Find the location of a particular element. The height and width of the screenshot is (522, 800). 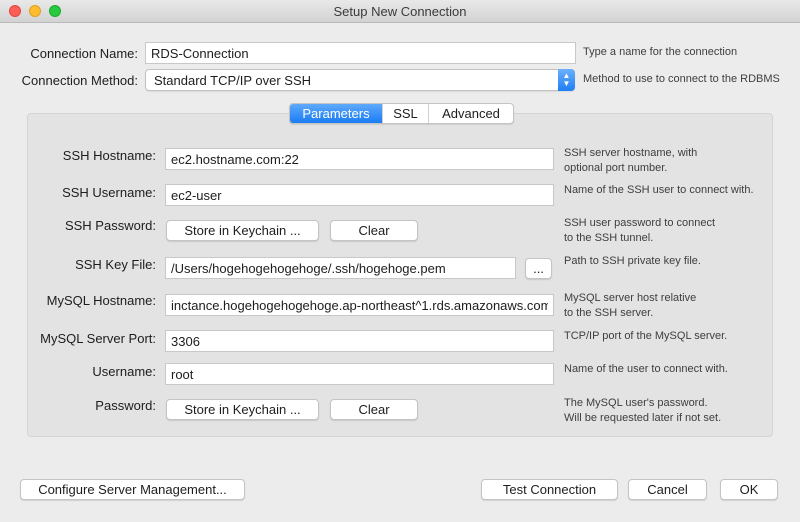

ssh-password-hint-line1: SSH user password to connect is located at coordinates (640, 223).